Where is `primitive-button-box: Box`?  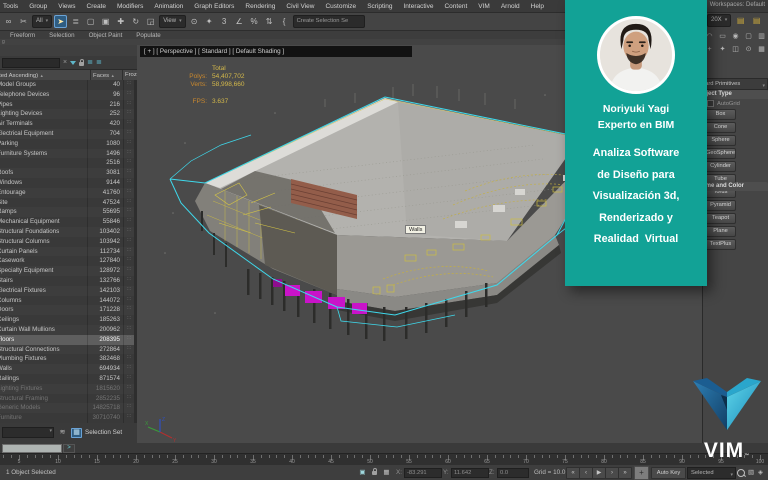
primitive-button-box: Box is located at coordinates (720, 114).